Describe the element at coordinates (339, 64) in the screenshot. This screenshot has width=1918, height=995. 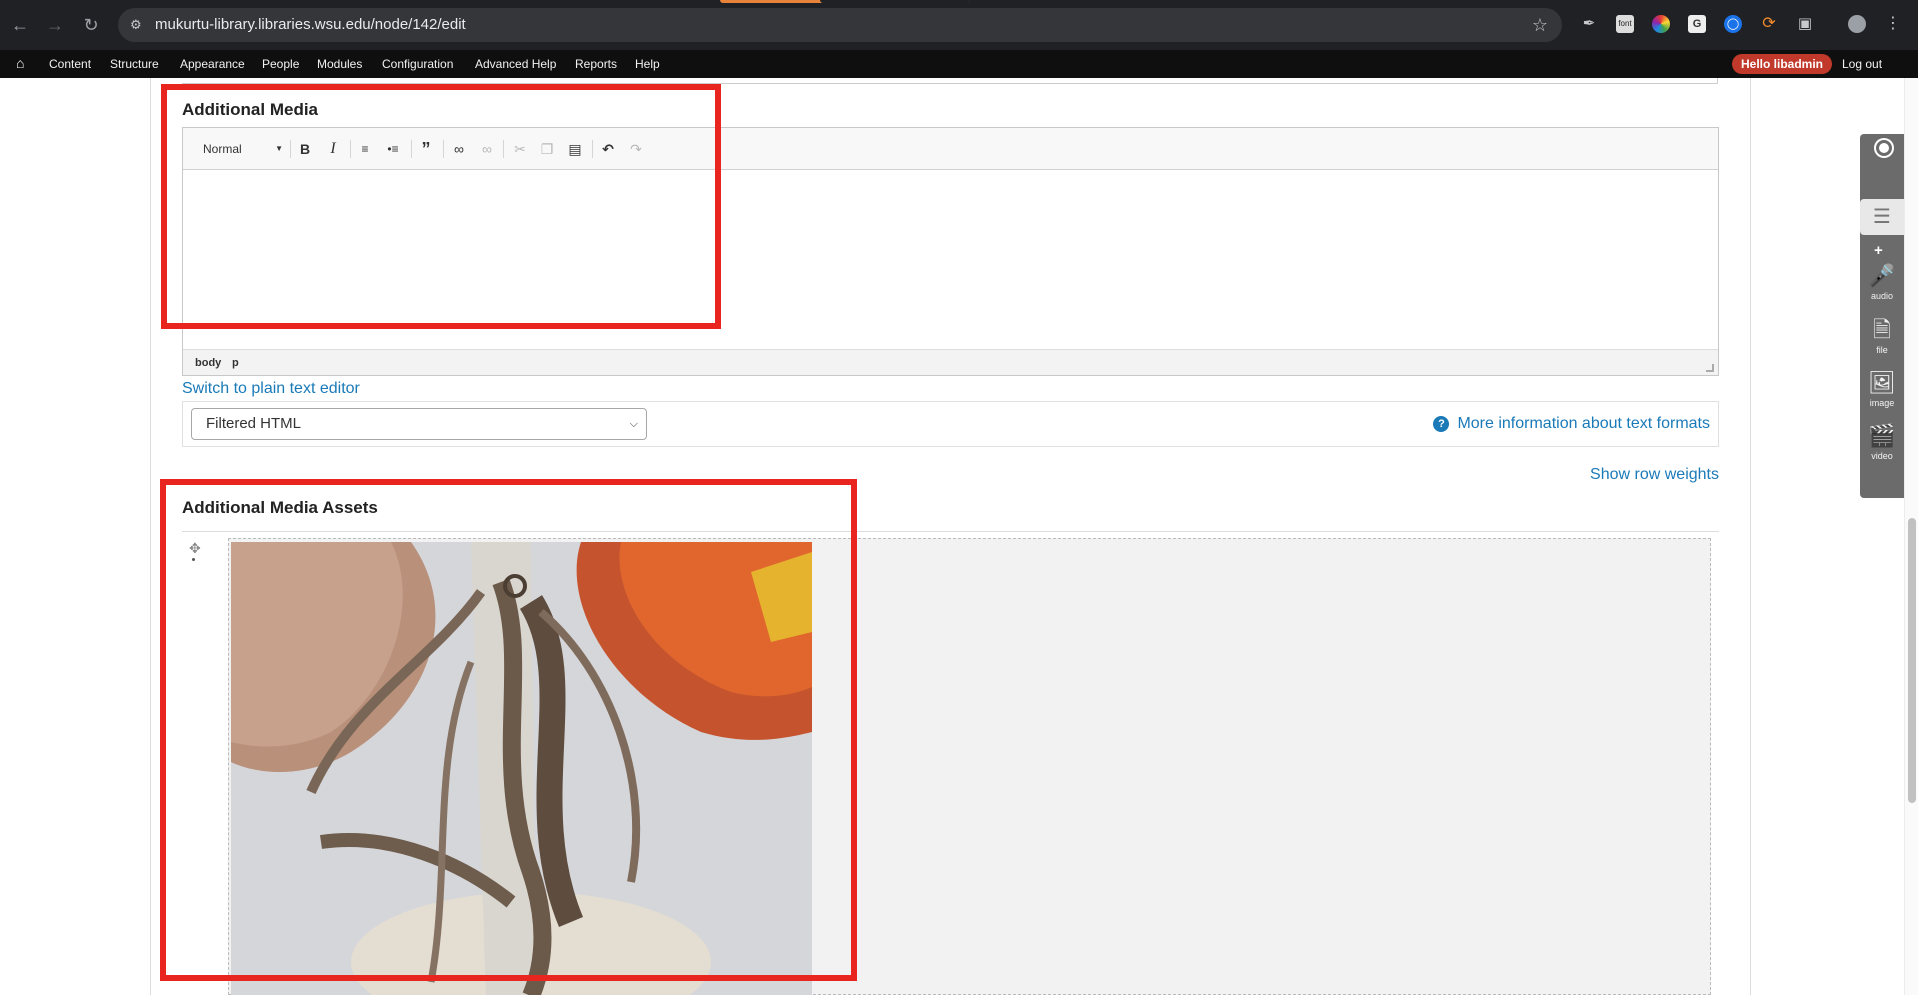
I see `toolbar-item-modules: Modules` at that location.